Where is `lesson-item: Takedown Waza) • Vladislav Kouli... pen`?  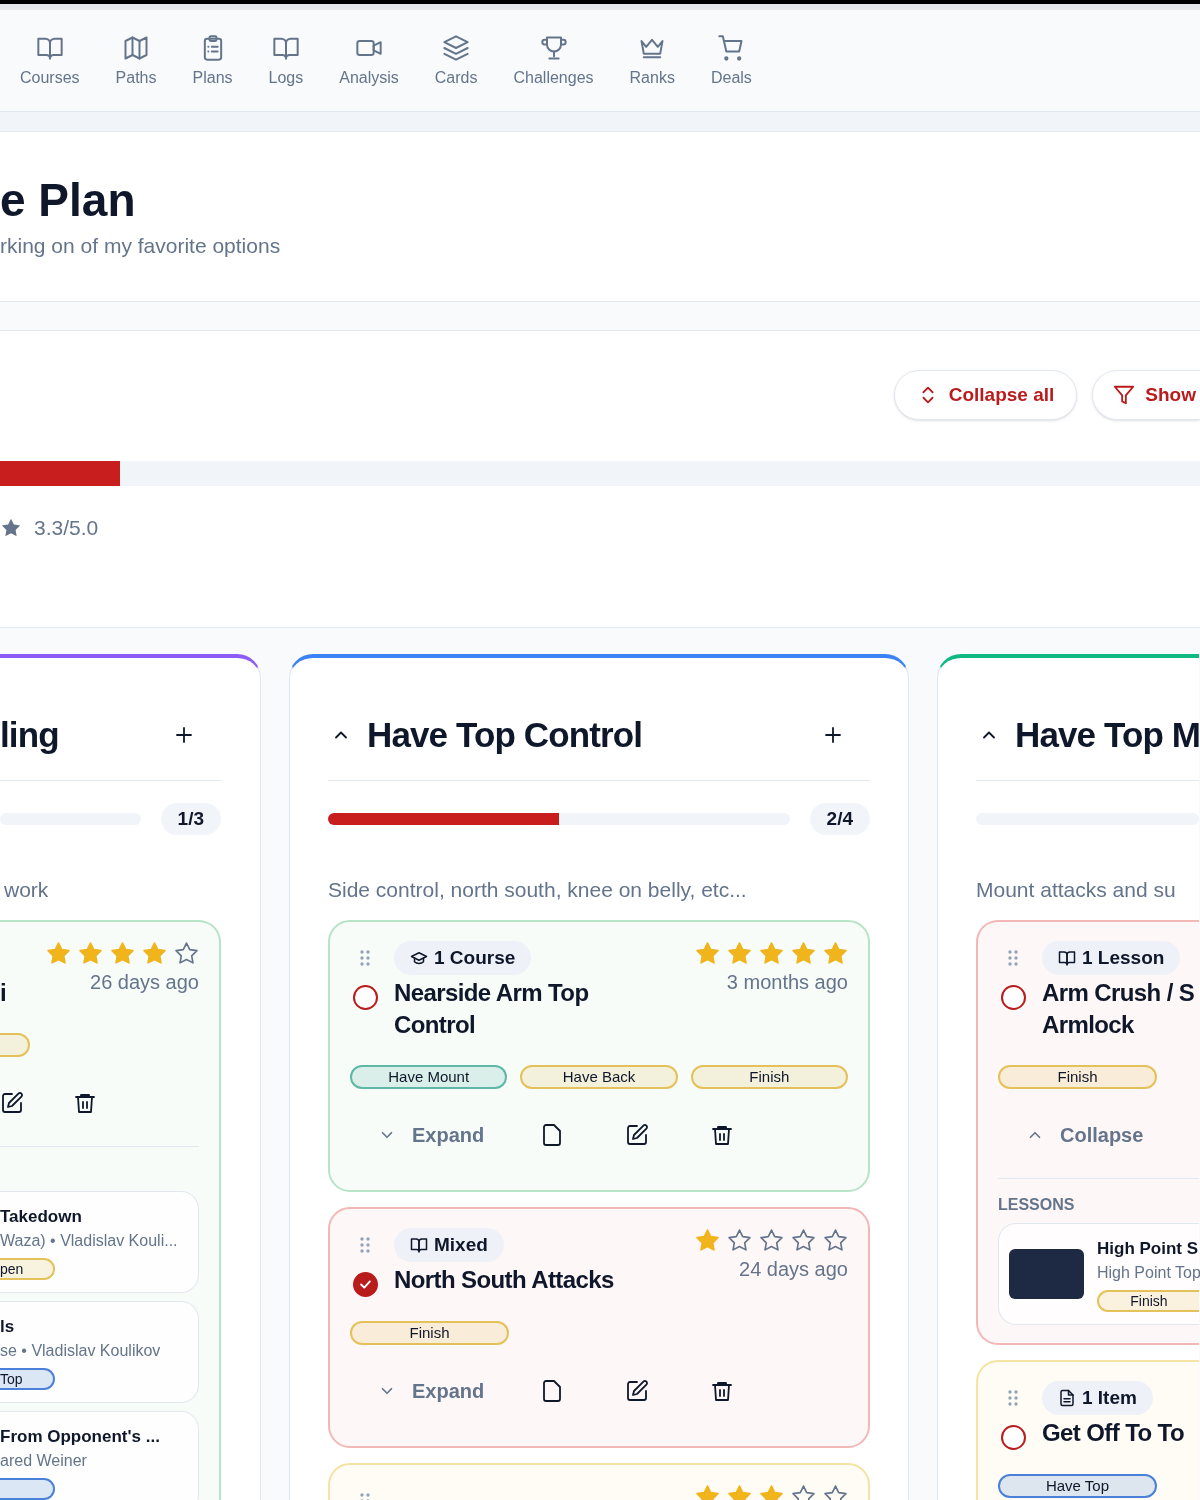
lesson-item: Takedown Waza) • Vladislav Kouli... pen is located at coordinates (99, 1242).